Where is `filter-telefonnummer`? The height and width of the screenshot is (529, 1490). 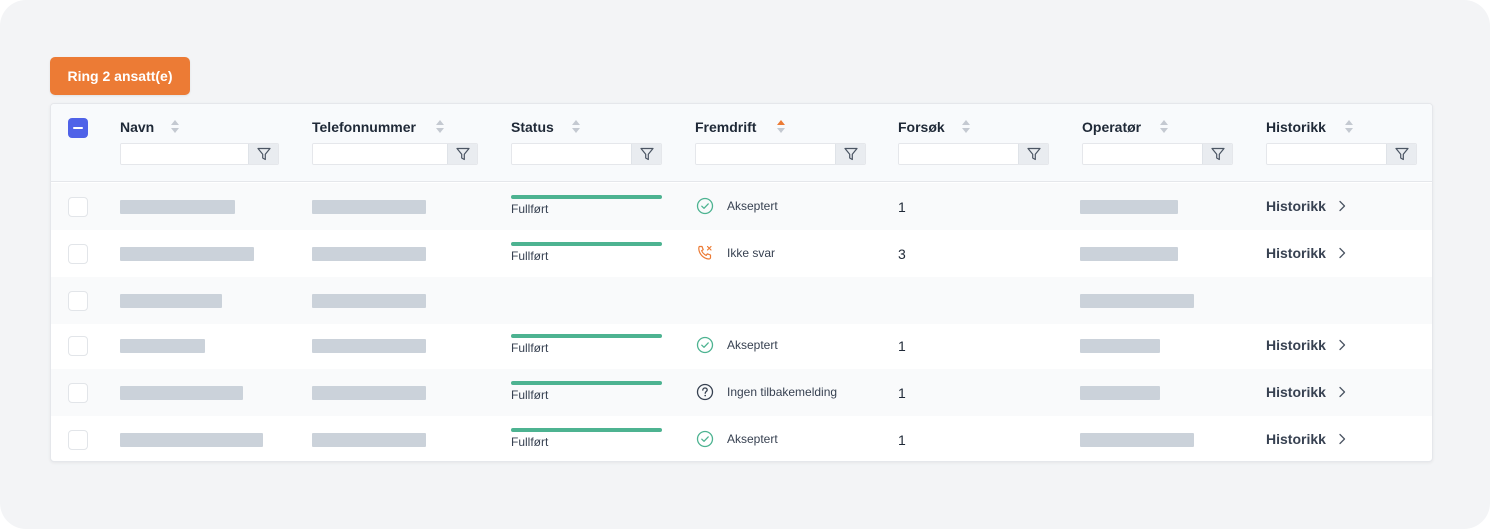 filter-telefonnummer is located at coordinates (395, 154).